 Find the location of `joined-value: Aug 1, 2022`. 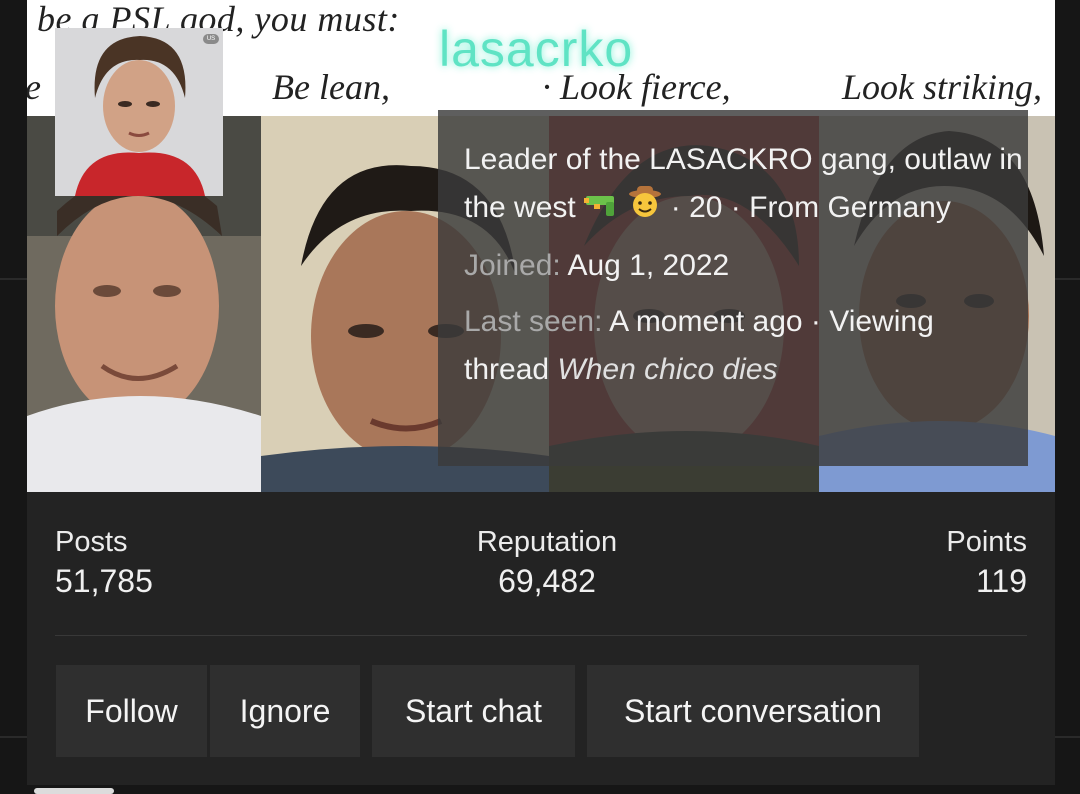

joined-value: Aug 1, 2022 is located at coordinates (648, 265).